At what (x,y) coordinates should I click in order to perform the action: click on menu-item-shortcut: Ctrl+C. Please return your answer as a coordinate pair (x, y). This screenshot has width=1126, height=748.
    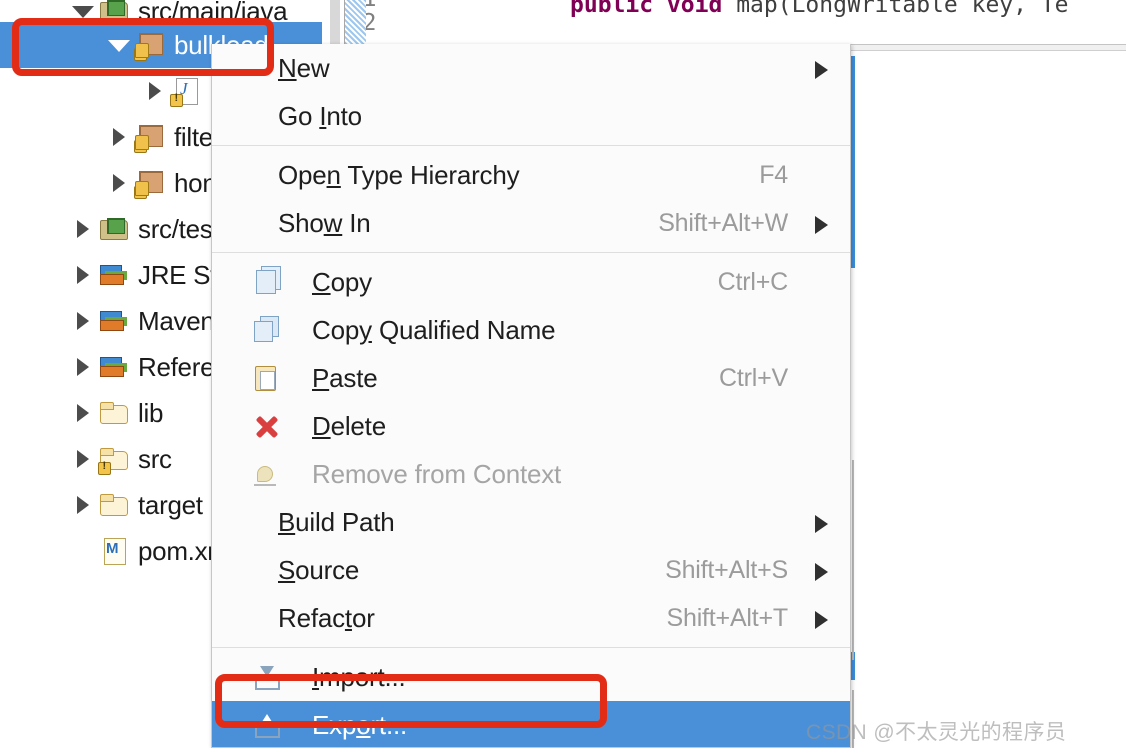
    Looking at the image, I should click on (753, 281).